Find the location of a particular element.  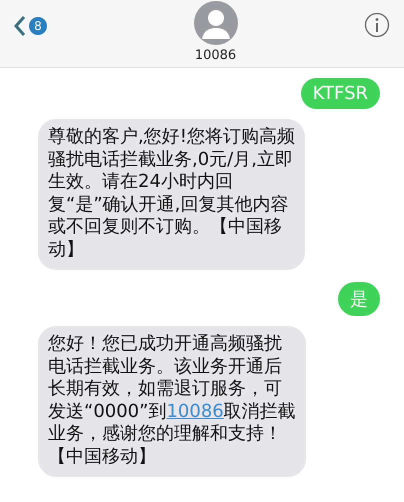

message-text: 是 is located at coordinates (359, 299).